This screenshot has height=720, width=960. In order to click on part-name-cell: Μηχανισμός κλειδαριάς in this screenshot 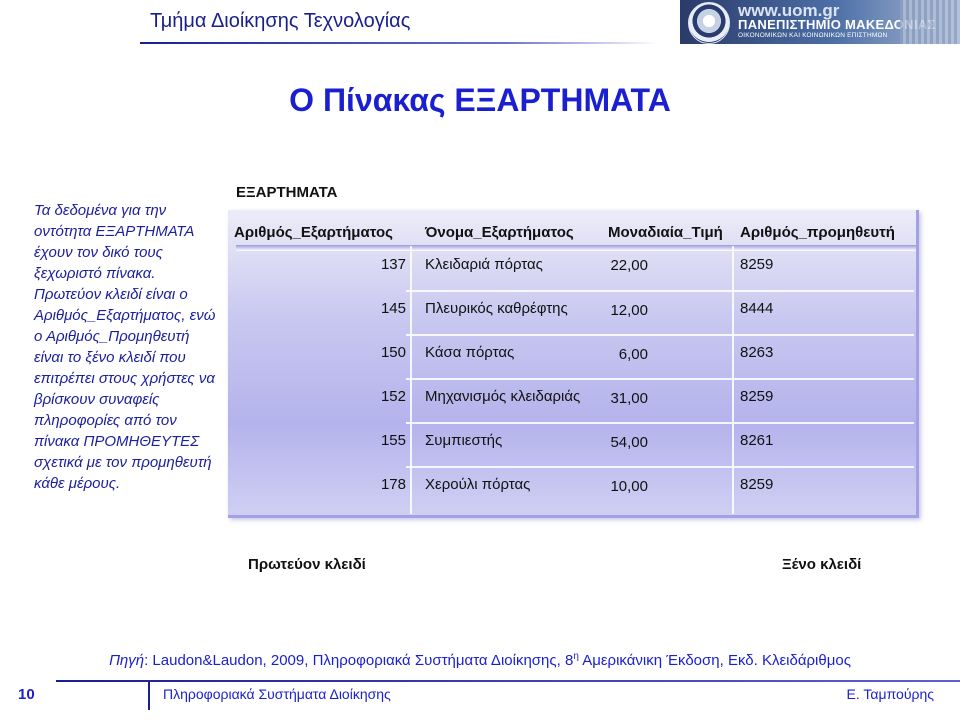, I will do `click(503, 396)`.